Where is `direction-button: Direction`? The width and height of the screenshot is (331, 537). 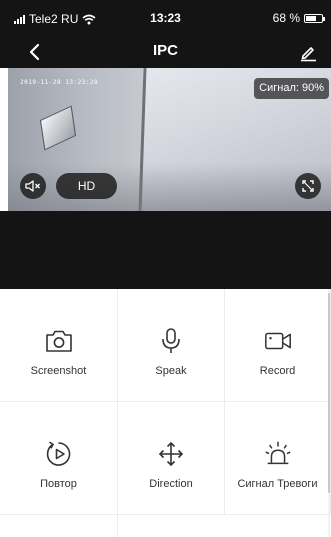
direction-button: Direction is located at coordinates (171, 458).